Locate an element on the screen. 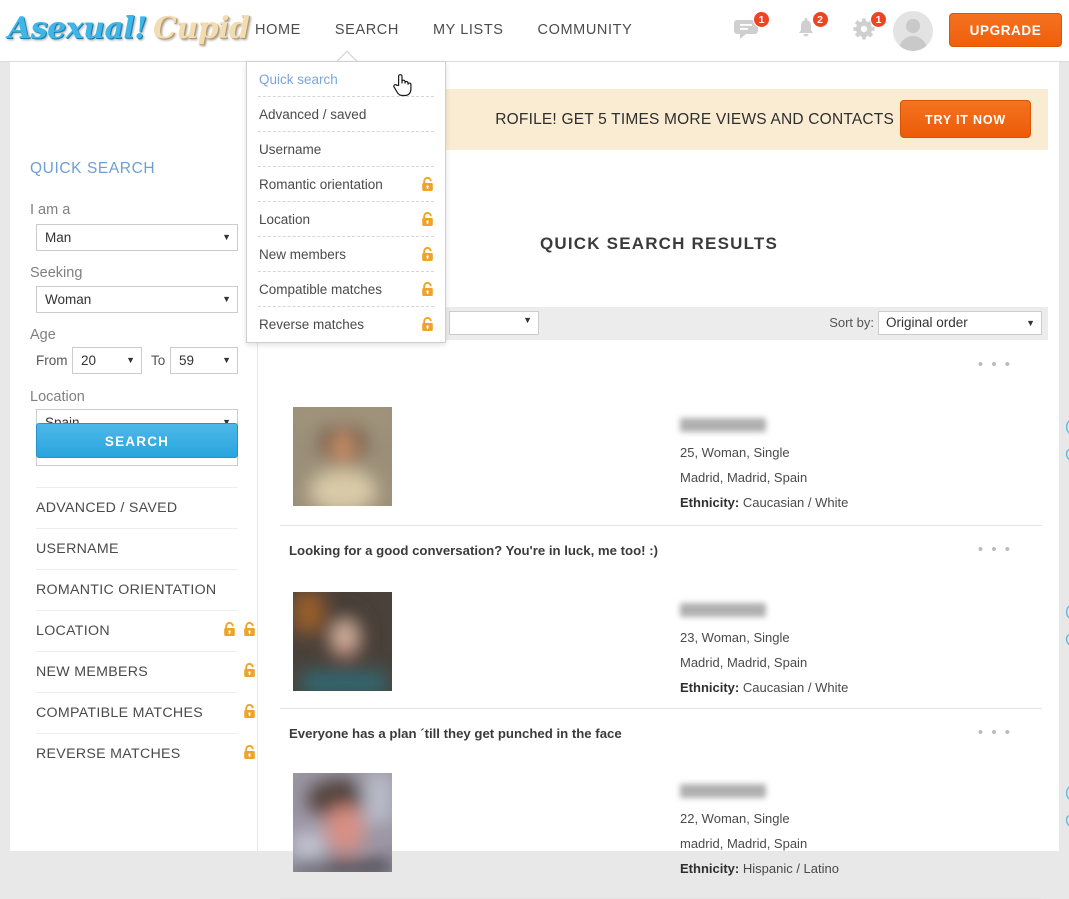 The image size is (1069, 899). nav-item-my-lists: MY LISTS is located at coordinates (468, 30).